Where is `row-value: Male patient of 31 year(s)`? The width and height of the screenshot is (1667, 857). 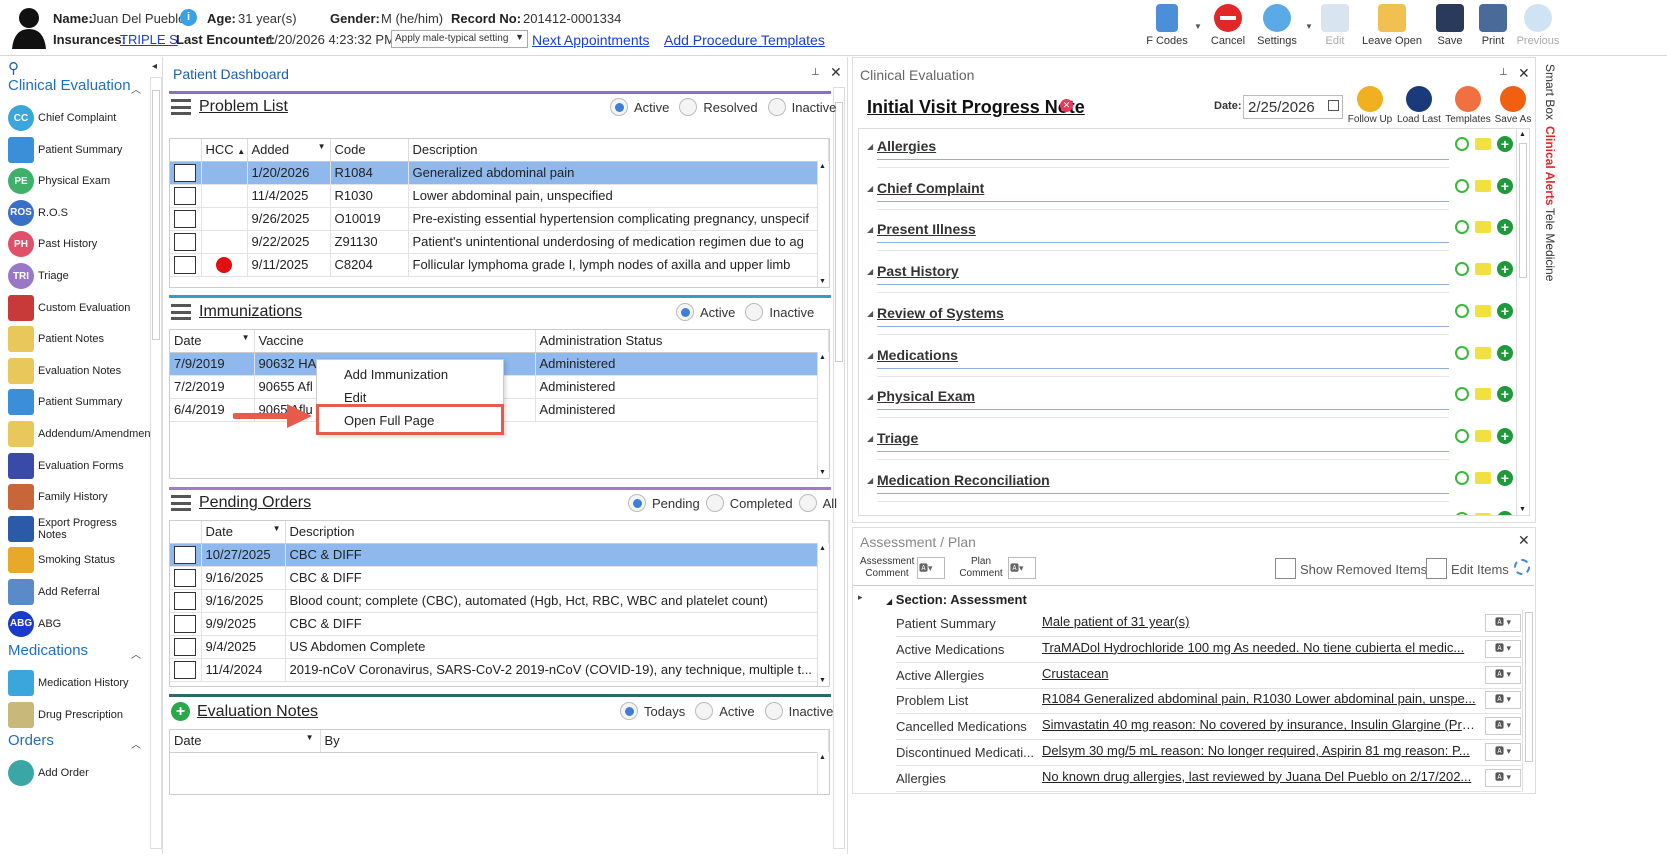
row-value: Male patient of 31 year(s) is located at coordinates (1260, 621).